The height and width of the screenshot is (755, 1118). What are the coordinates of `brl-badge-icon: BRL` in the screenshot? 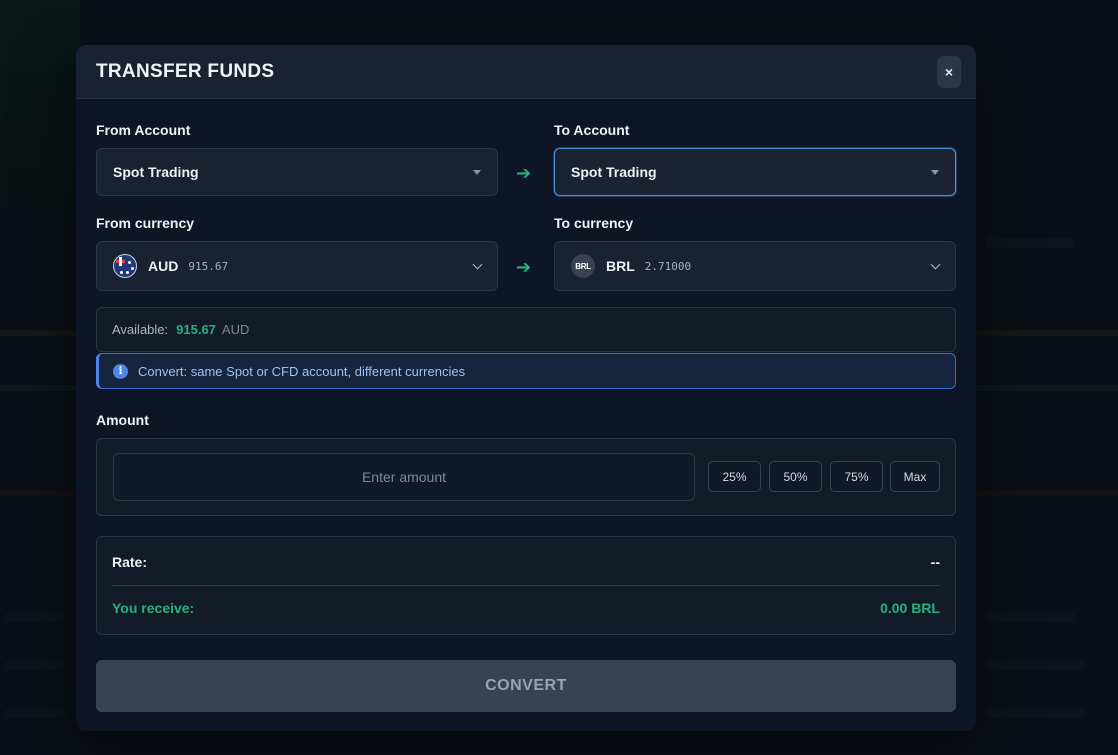 It's located at (583, 266).